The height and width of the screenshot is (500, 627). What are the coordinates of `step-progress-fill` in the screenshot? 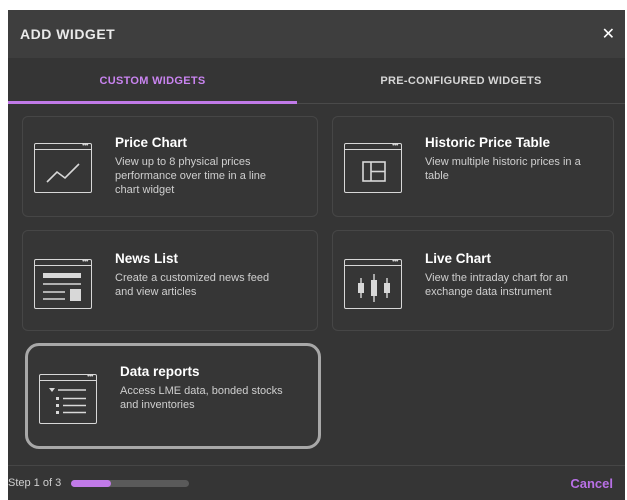 It's located at (91, 483).